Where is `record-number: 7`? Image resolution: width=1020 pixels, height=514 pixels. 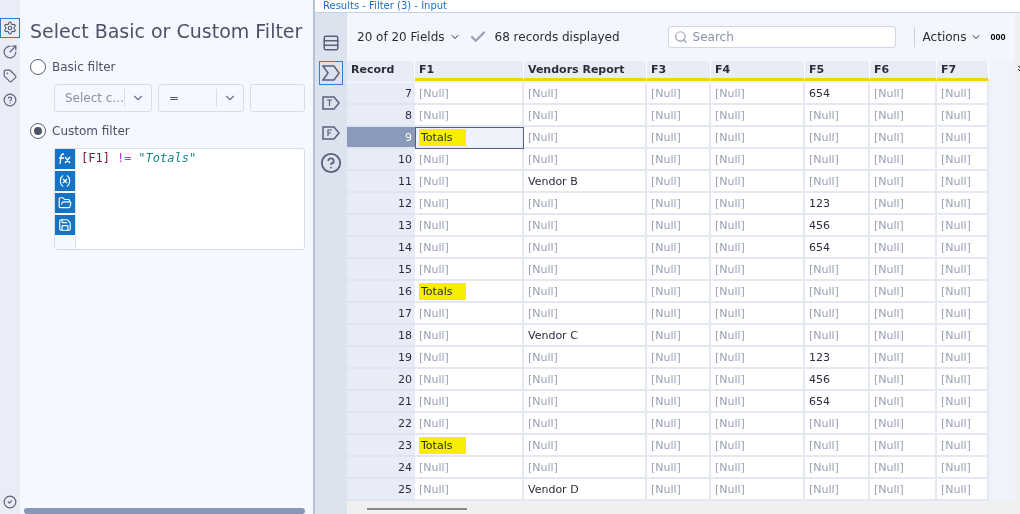 record-number: 7 is located at coordinates (381, 94).